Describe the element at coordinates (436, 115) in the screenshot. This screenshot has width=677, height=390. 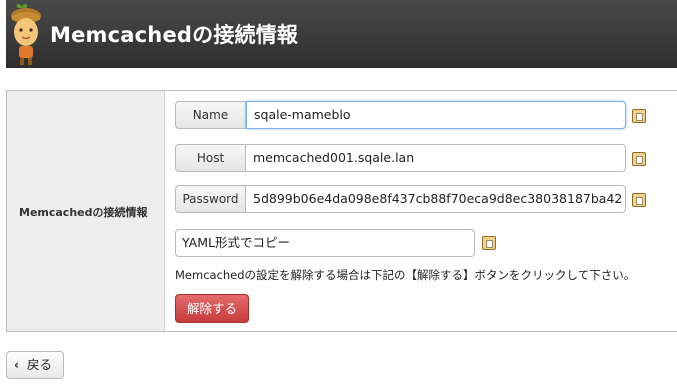
I see `name-field: sqale-mameblo` at that location.